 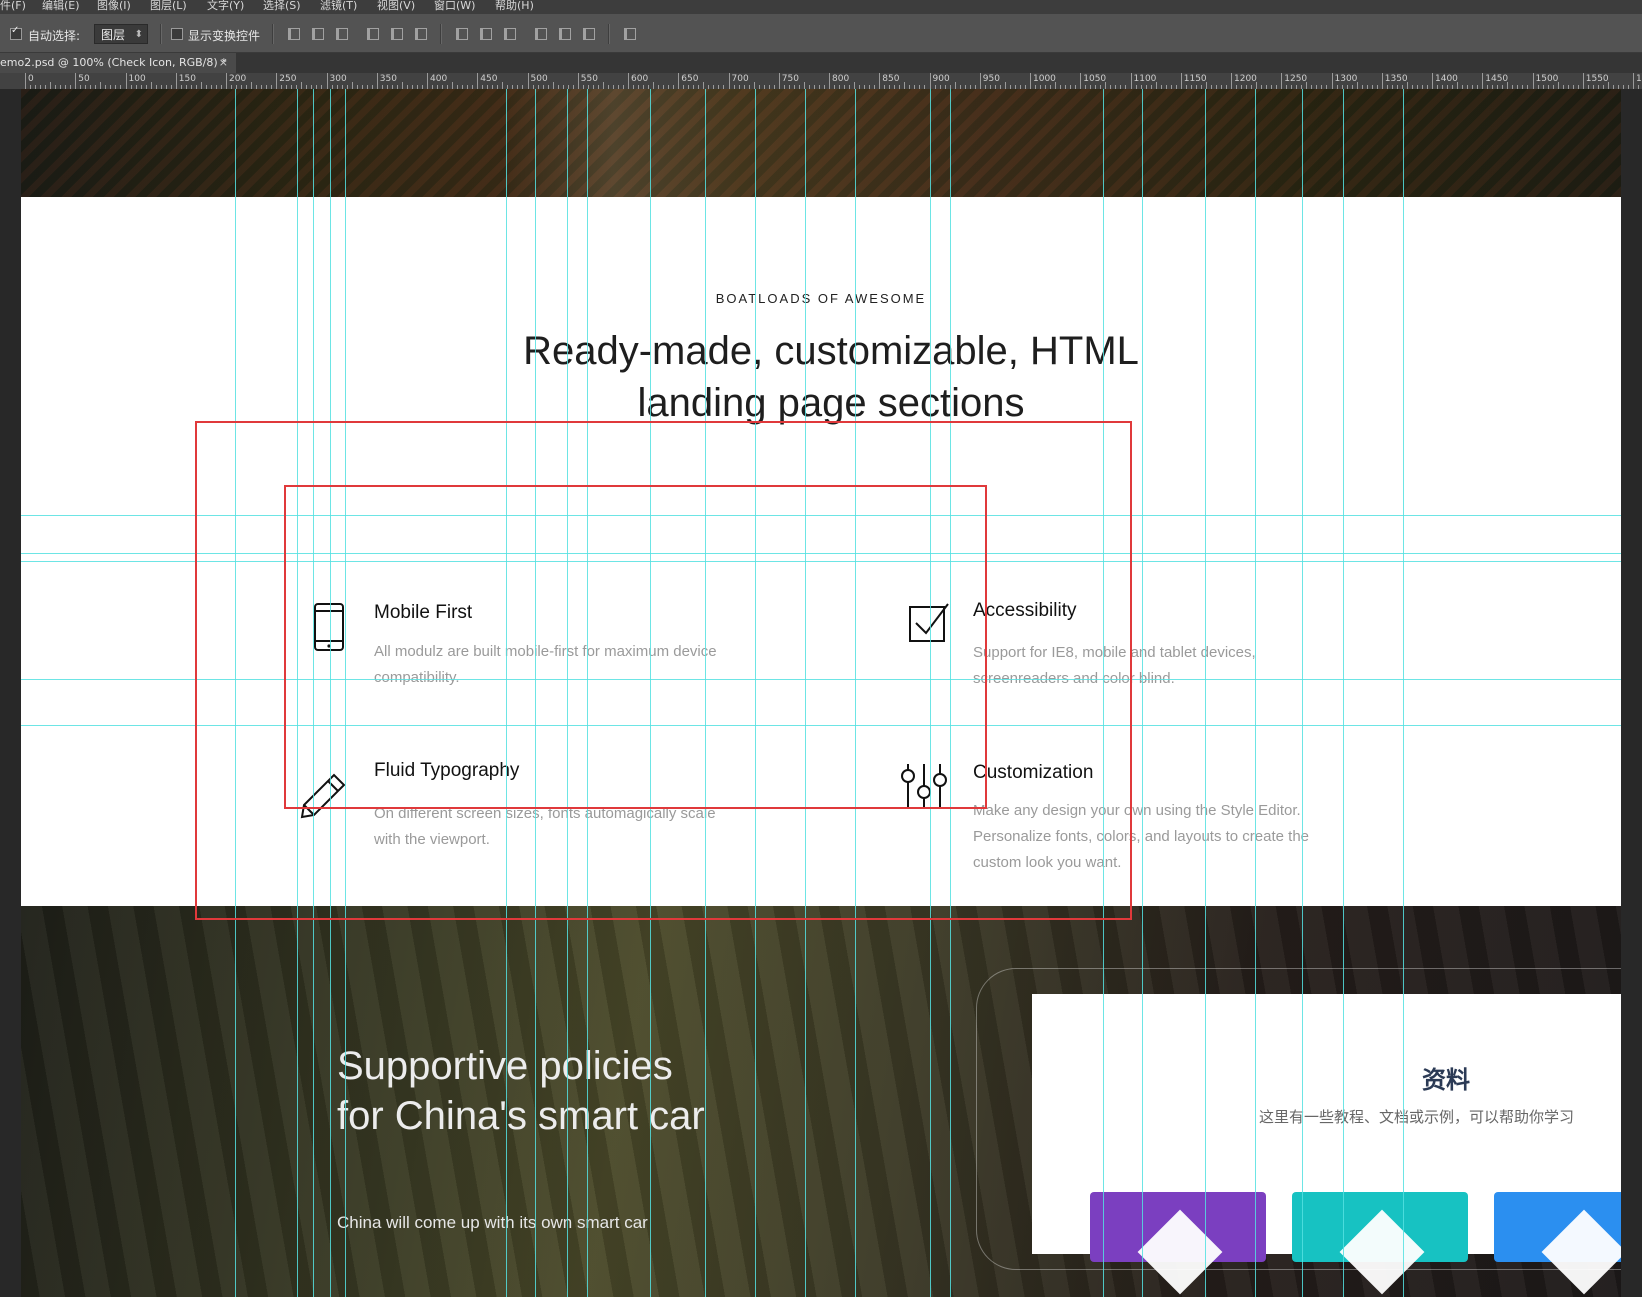 What do you see at coordinates (439, 79) in the screenshot?
I see `ruler-label: 400` at bounding box center [439, 79].